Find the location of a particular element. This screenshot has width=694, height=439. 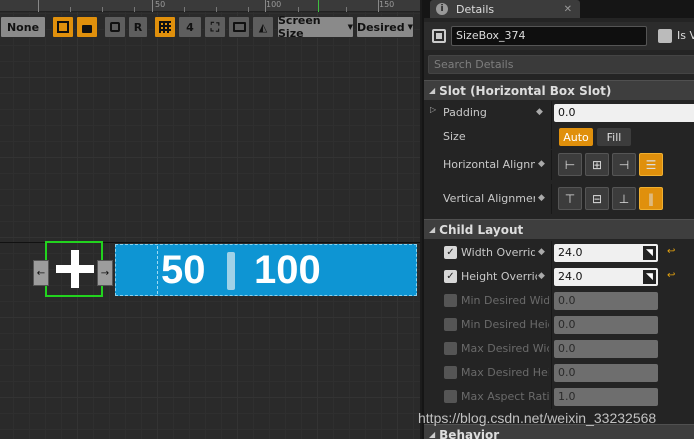

padding-label: Padding is located at coordinates (465, 112).